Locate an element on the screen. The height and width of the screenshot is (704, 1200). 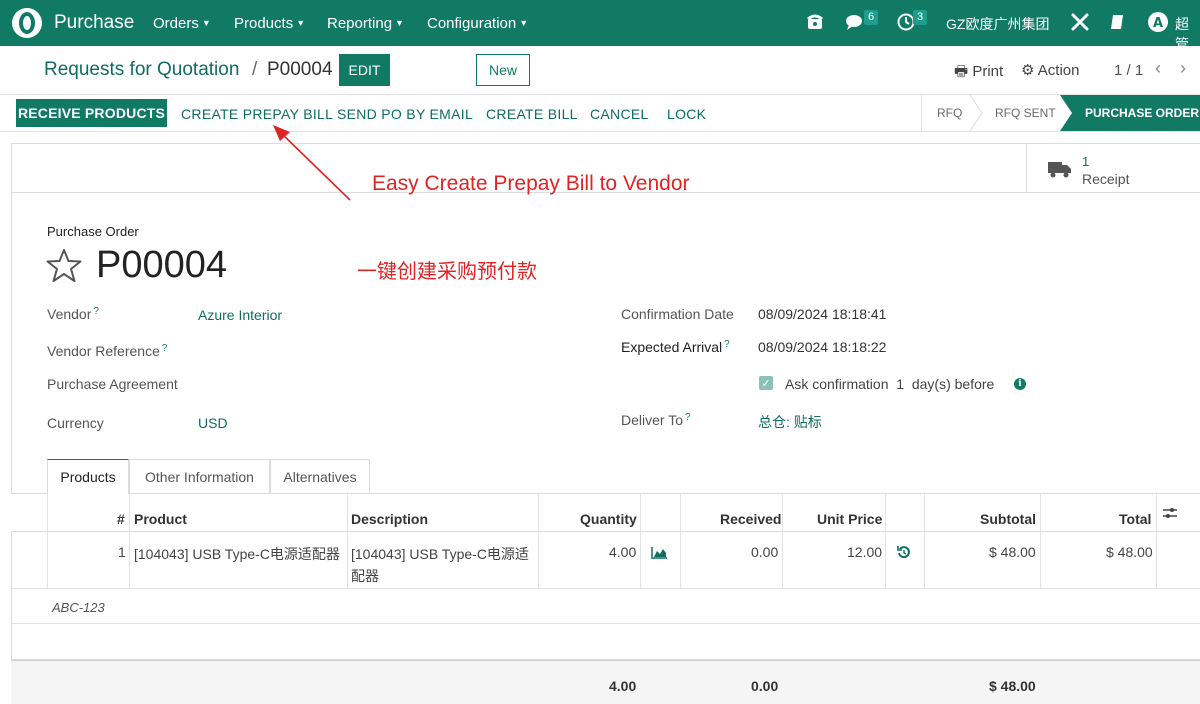
menu-configuration: Configuration ▼ is located at coordinates (477, 23).